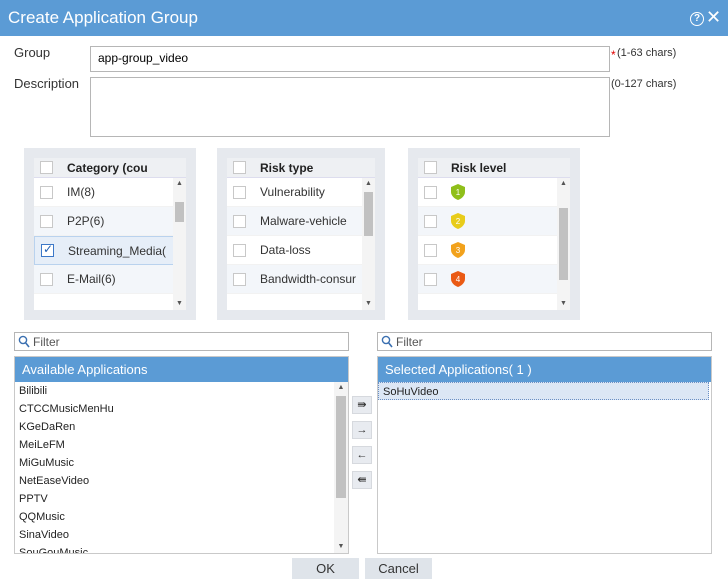 This screenshot has height=584, width=728. What do you see at coordinates (647, 53) in the screenshot?
I see `group-hint: (1-63 chars)` at bounding box center [647, 53].